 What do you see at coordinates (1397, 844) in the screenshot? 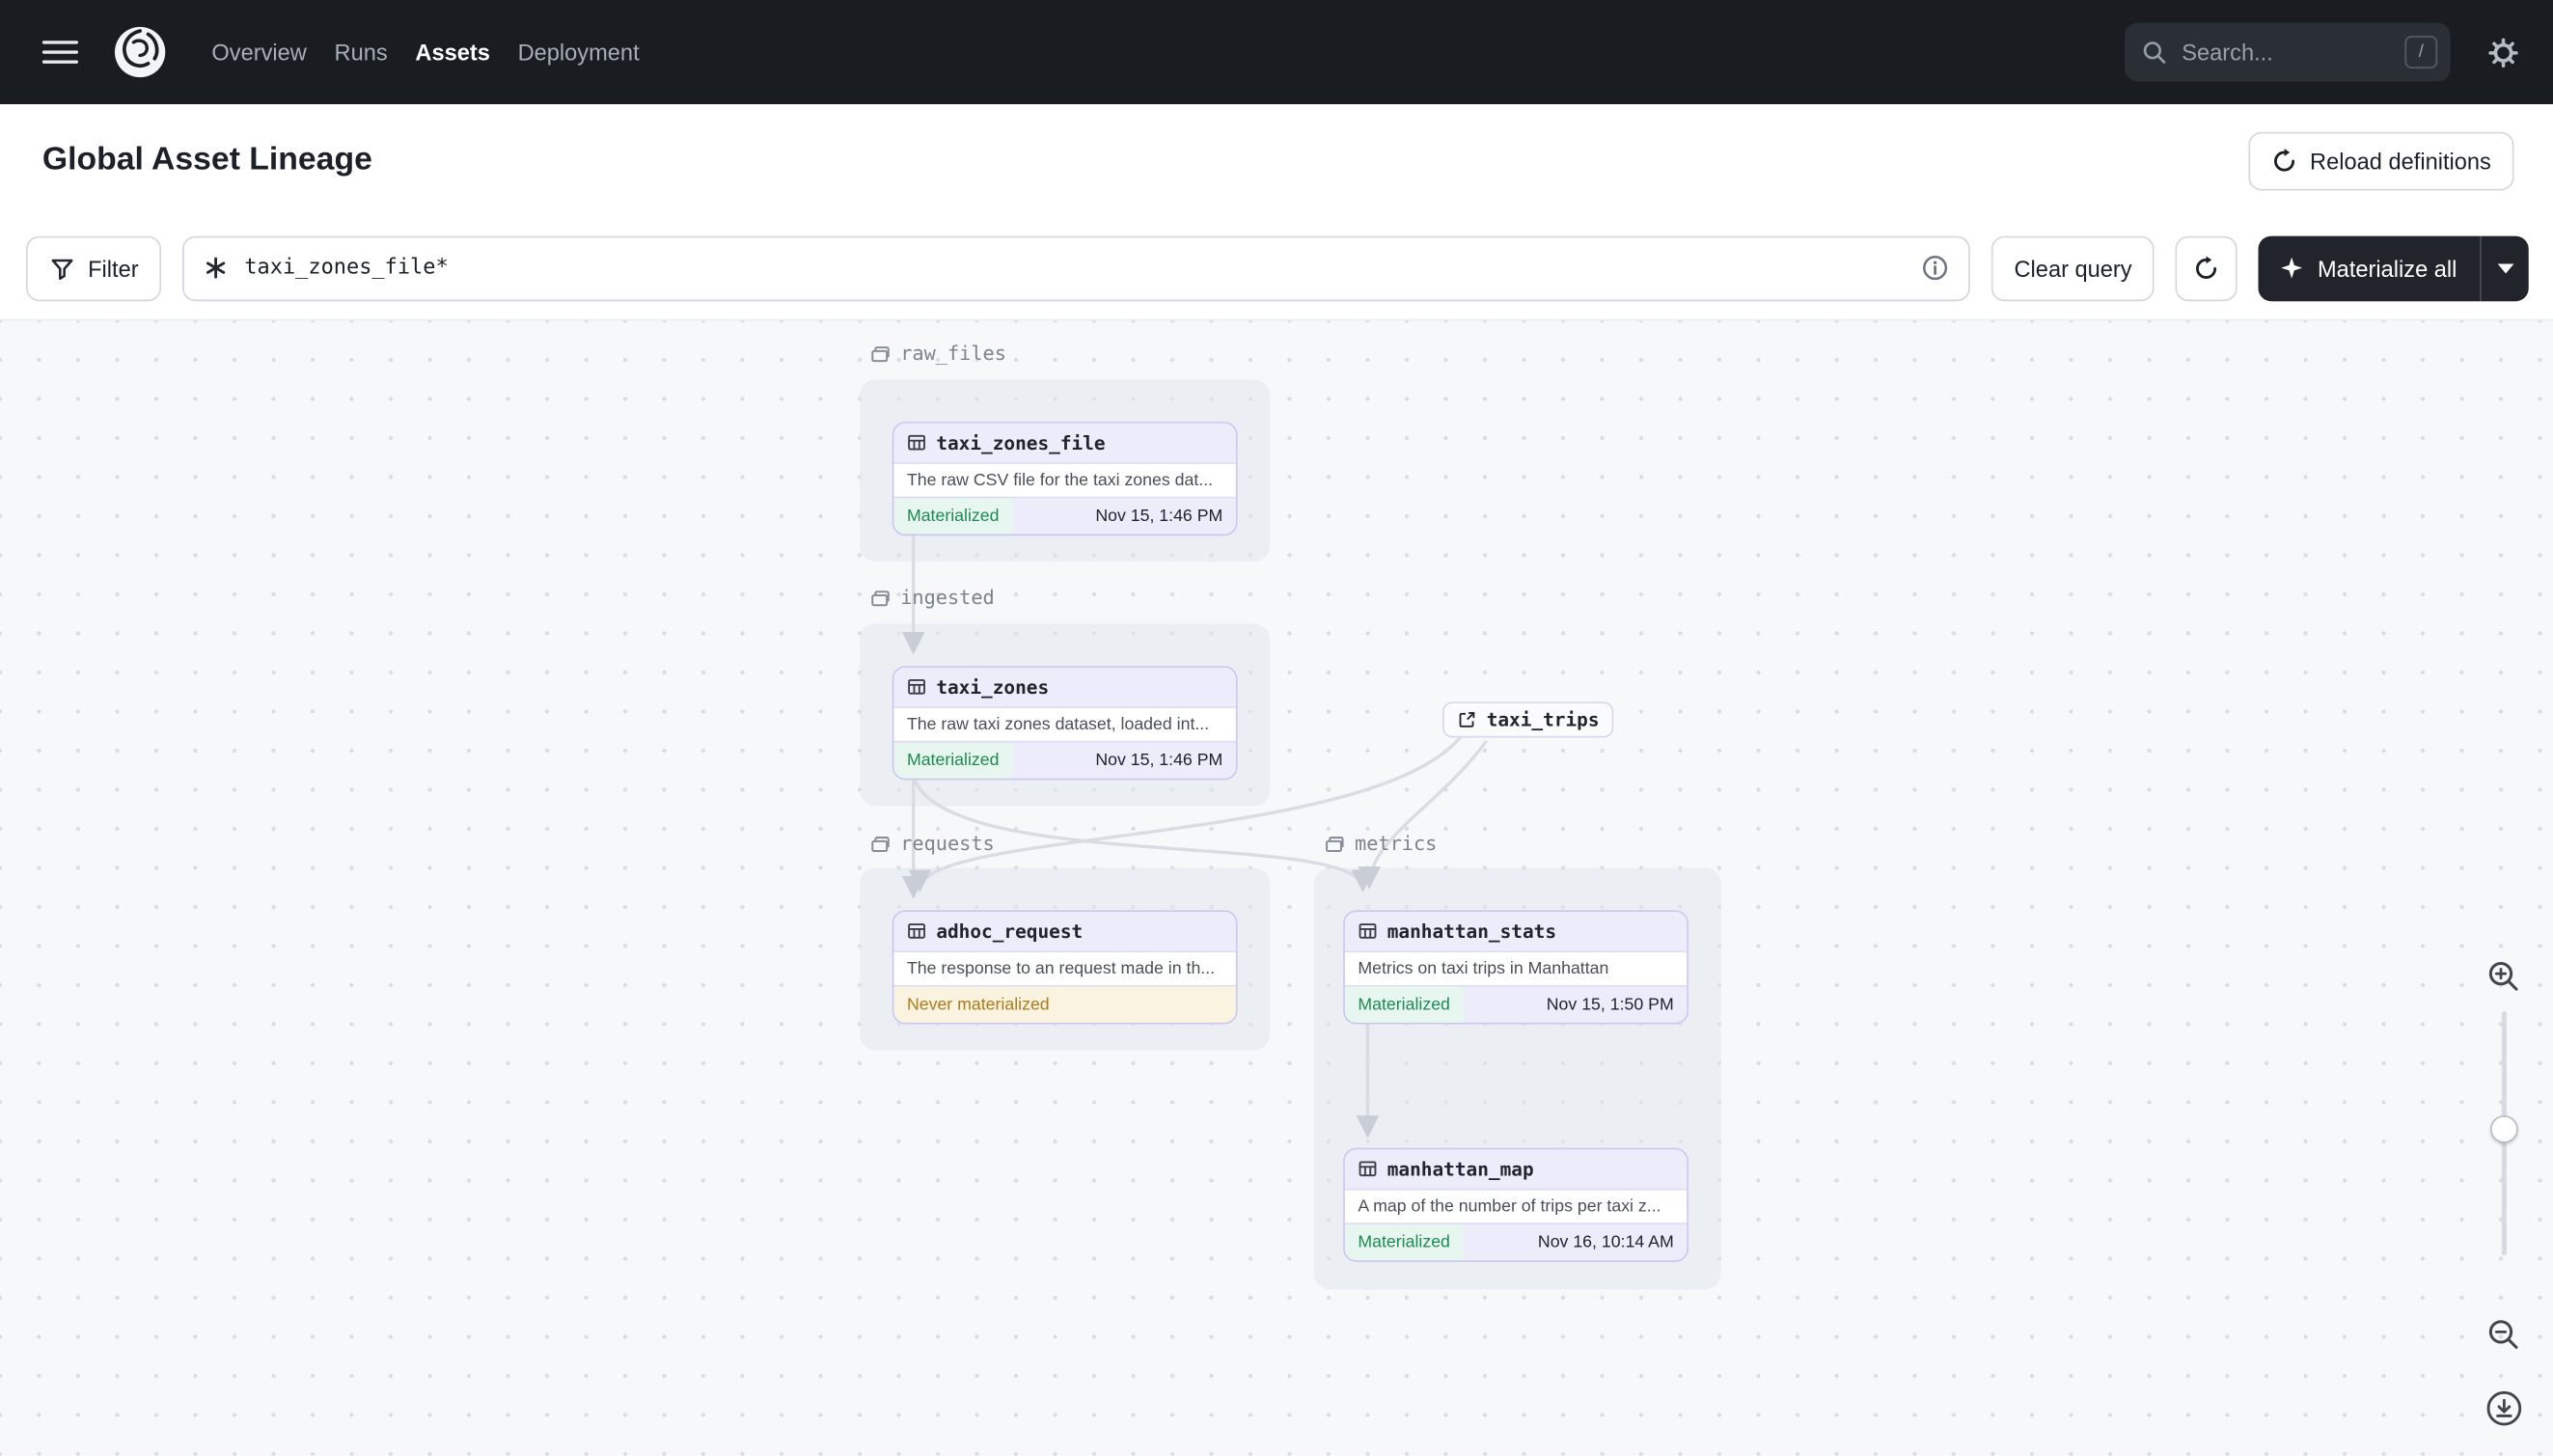
I see `group-name: metrics` at bounding box center [1397, 844].